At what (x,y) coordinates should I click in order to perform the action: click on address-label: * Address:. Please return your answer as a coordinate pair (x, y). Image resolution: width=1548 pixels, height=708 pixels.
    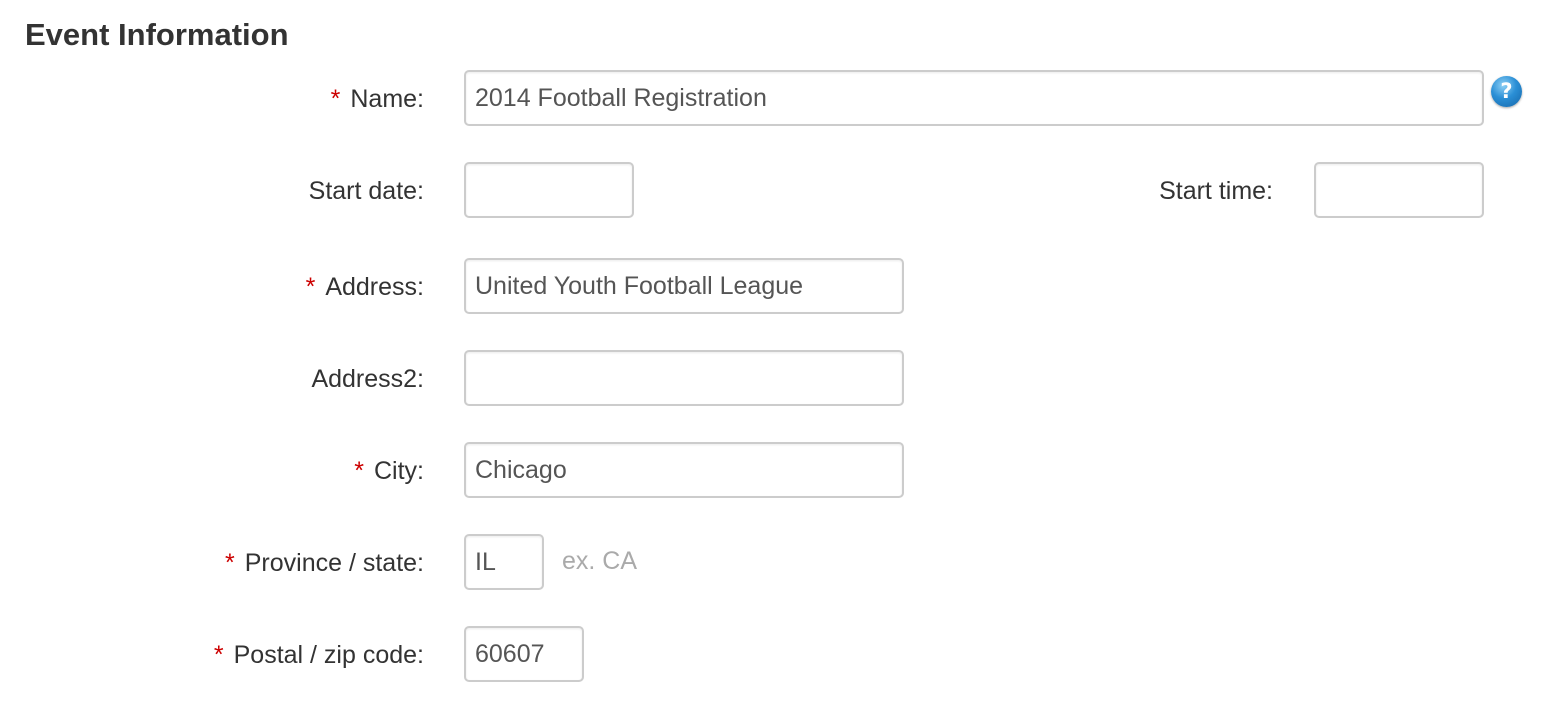
    Looking at the image, I should click on (365, 287).